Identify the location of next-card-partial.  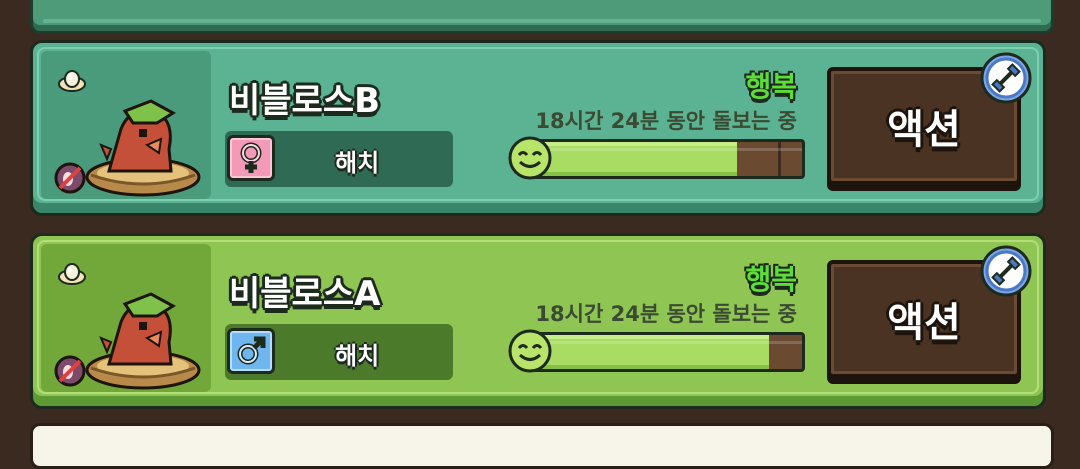
(542, 446).